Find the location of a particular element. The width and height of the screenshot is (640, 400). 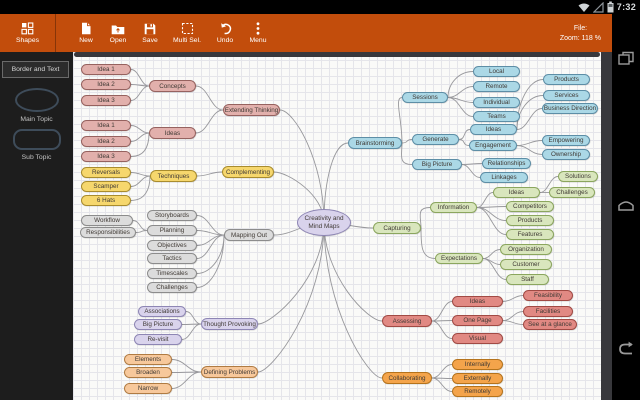

mindmap-node-expectations: Expectations is located at coordinates (459, 258).